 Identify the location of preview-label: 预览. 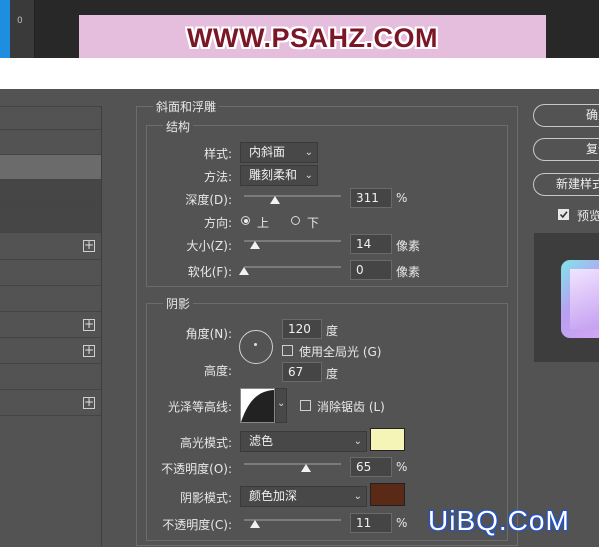
(588, 216).